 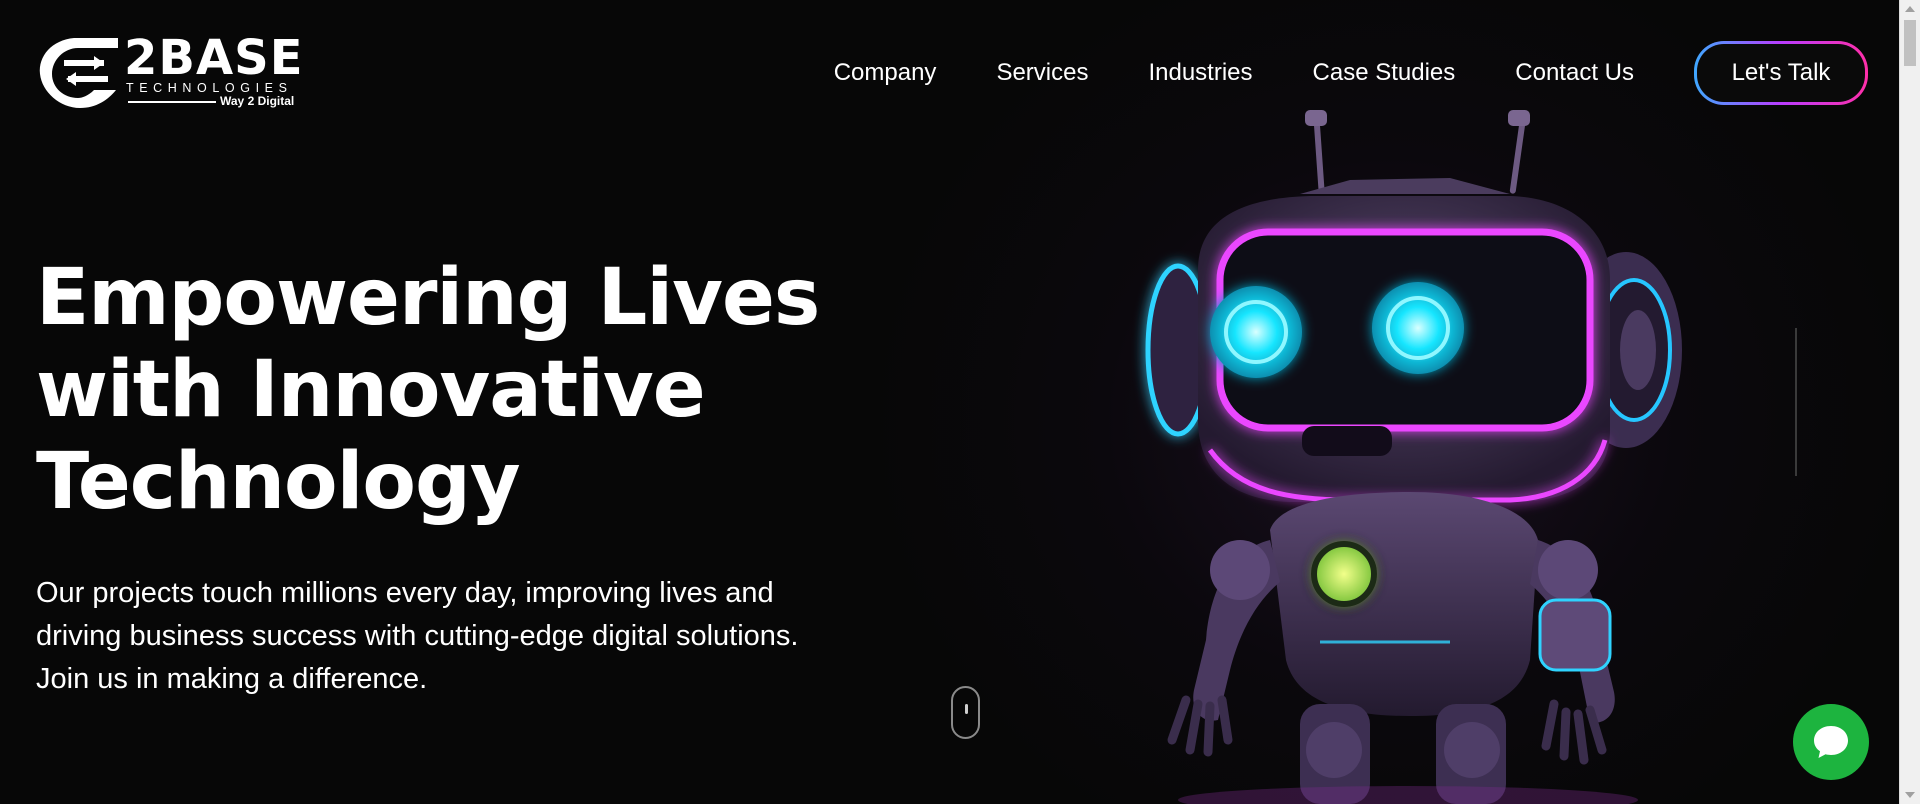 What do you see at coordinates (1384, 73) in the screenshot?
I see `nav-item-case-studies: Case Studies` at bounding box center [1384, 73].